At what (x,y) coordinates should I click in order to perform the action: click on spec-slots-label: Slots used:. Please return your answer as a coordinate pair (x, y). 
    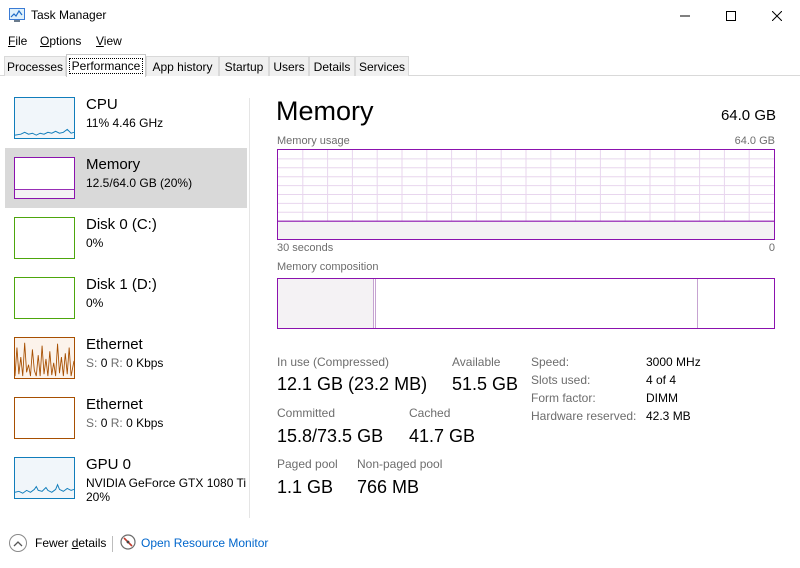
    Looking at the image, I should click on (561, 380).